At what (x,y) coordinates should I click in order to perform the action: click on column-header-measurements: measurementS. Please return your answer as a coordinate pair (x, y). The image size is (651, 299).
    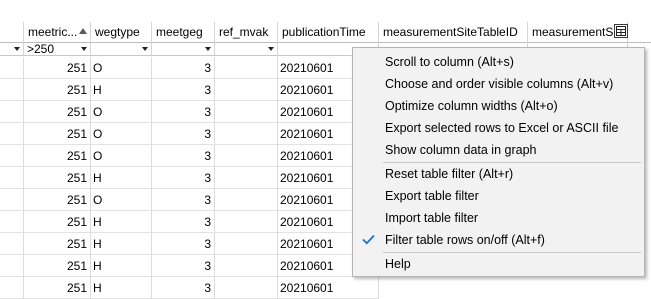
    Looking at the image, I should click on (578, 32).